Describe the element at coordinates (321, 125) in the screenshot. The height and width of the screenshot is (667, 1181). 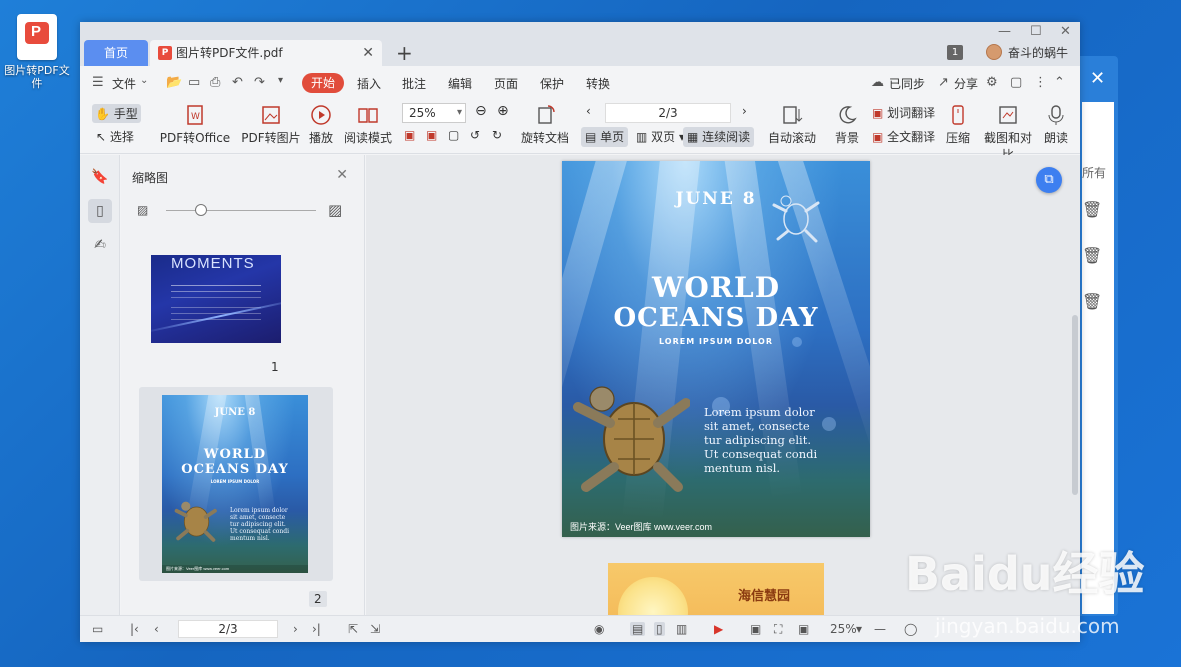
I see `play-button: 播放` at that location.